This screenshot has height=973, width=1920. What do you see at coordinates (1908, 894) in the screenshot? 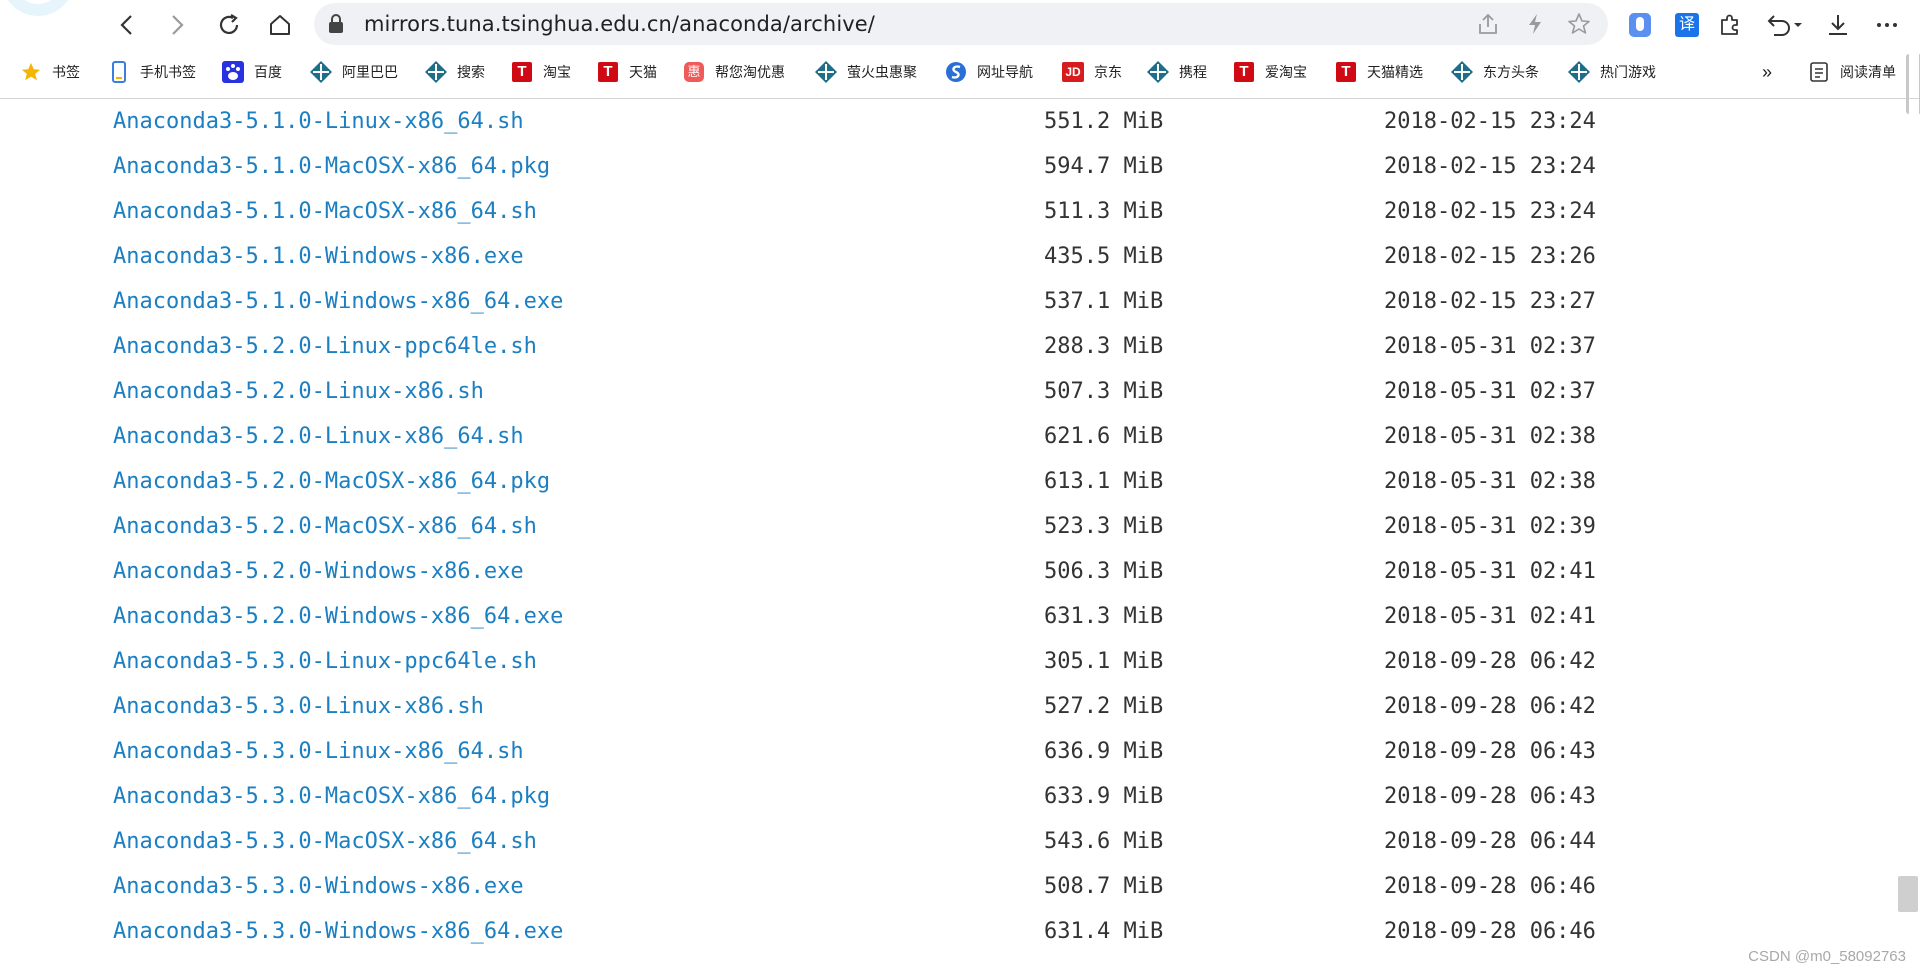
I see `scrollbar-thumb` at bounding box center [1908, 894].